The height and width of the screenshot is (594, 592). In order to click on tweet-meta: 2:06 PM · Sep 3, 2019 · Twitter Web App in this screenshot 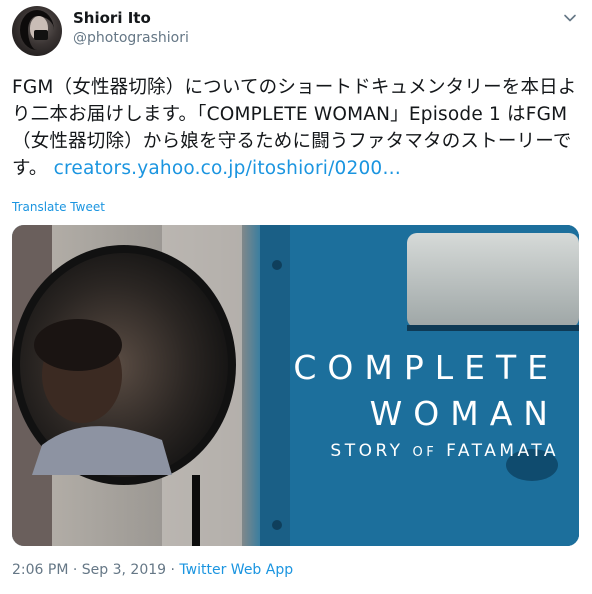, I will do `click(152, 570)`.